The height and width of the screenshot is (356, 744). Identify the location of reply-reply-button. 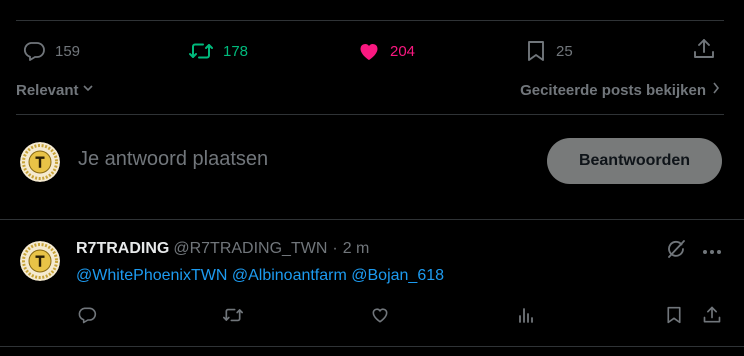
(87, 317).